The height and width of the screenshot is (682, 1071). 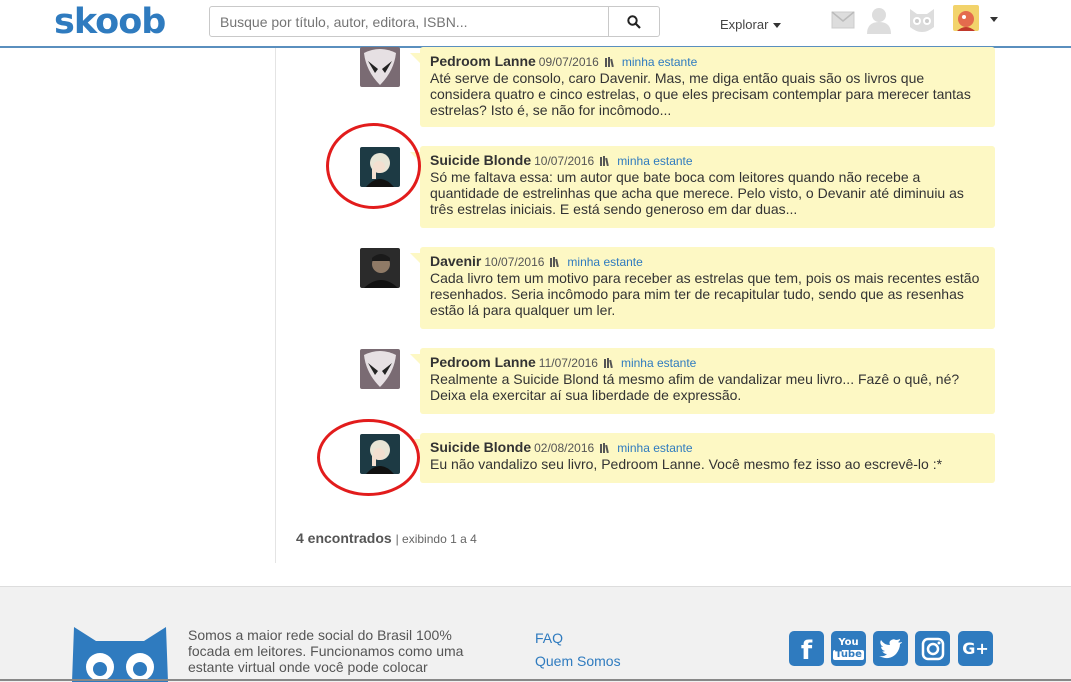 What do you see at coordinates (275, 305) in the screenshot?
I see `sidebar-divider` at bounding box center [275, 305].